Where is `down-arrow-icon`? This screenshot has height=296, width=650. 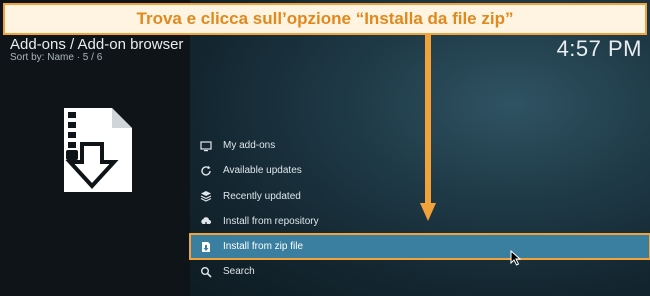 down-arrow-icon is located at coordinates (428, 128).